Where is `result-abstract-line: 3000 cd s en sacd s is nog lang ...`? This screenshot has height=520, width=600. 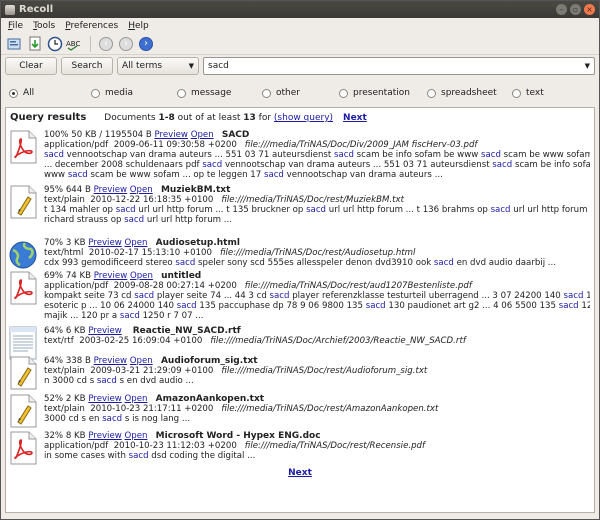 result-abstract-line: 3000 cd s en sacd s is nog lang ... is located at coordinates (117, 419).